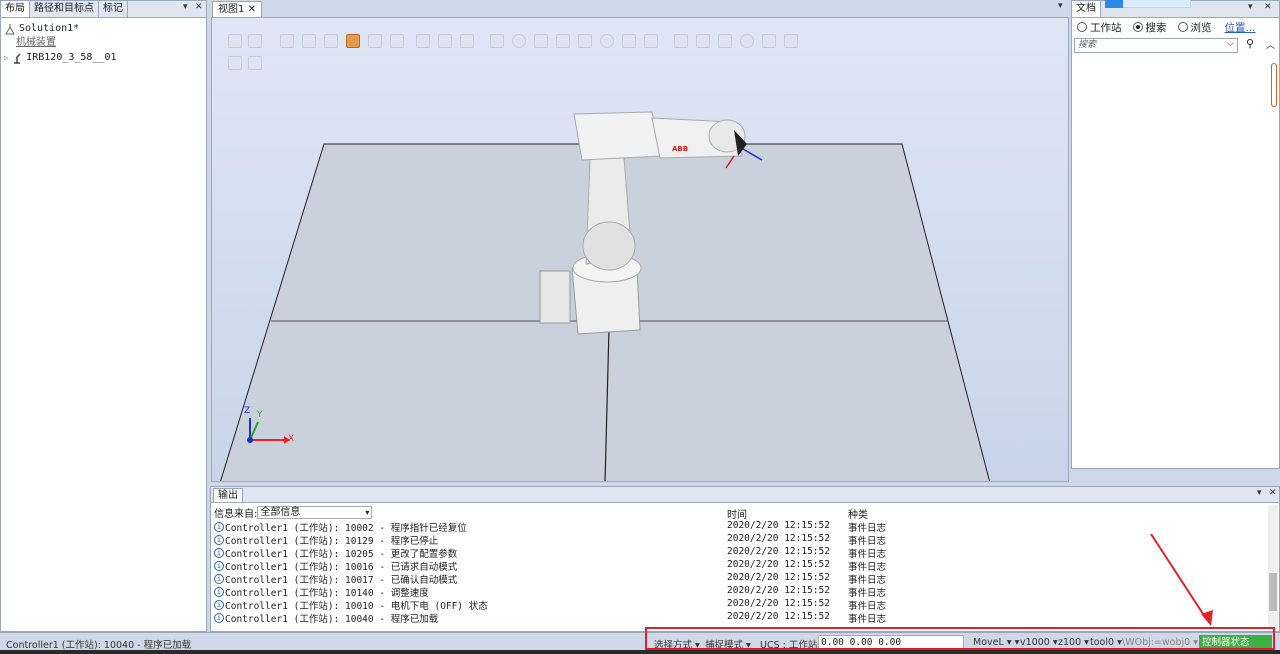 This screenshot has width=1280, height=654. Describe the element at coordinates (10, 29) in the screenshot. I see `station-icon` at that location.